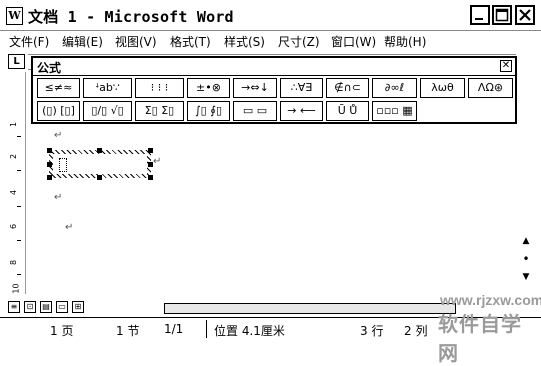  Describe the element at coordinates (49, 68) in the screenshot. I see `equation-toolbar-title: 公式` at that location.